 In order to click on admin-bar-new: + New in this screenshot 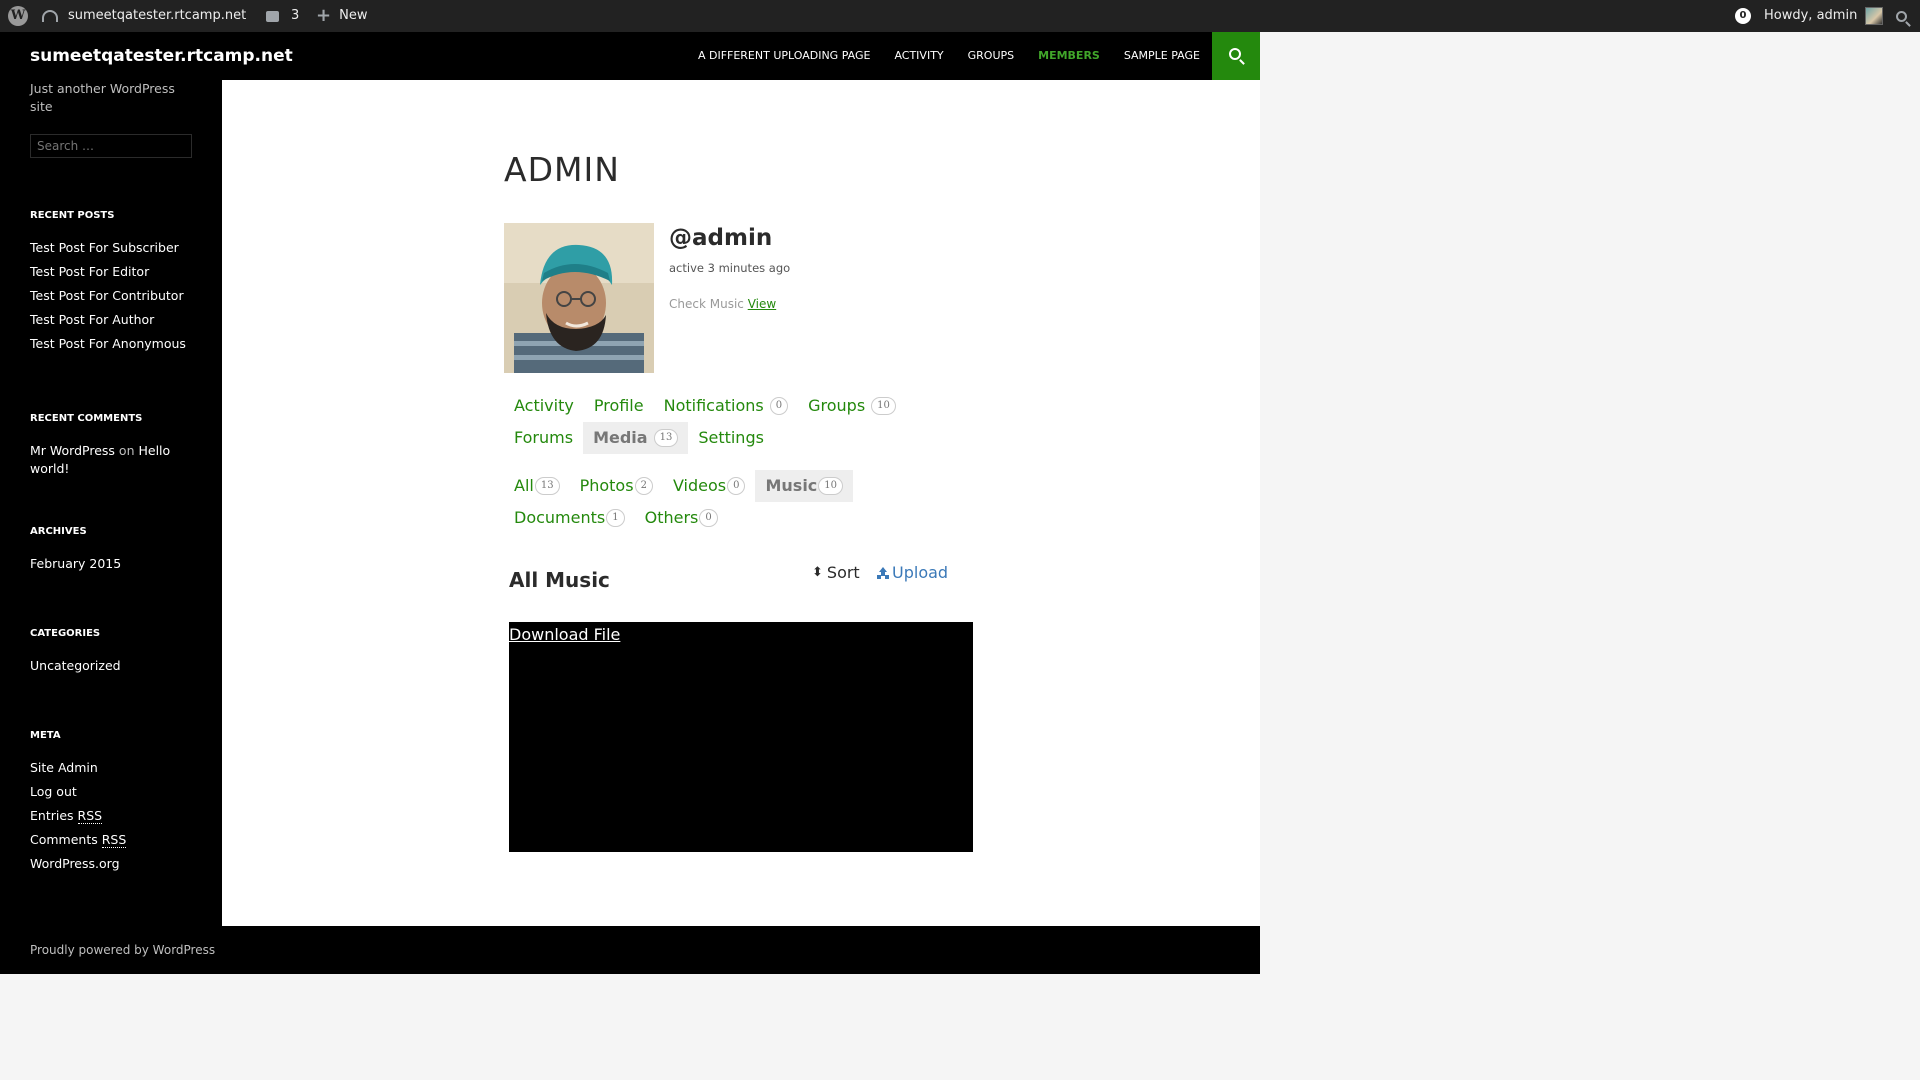, I will do `click(341, 16)`.